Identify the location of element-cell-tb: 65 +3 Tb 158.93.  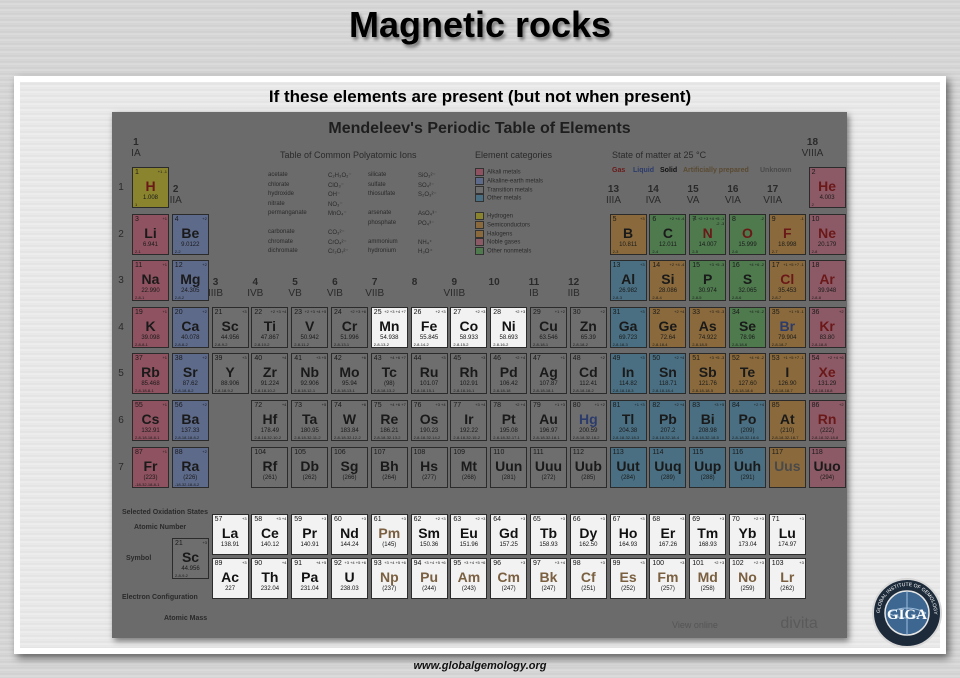
(548, 534).